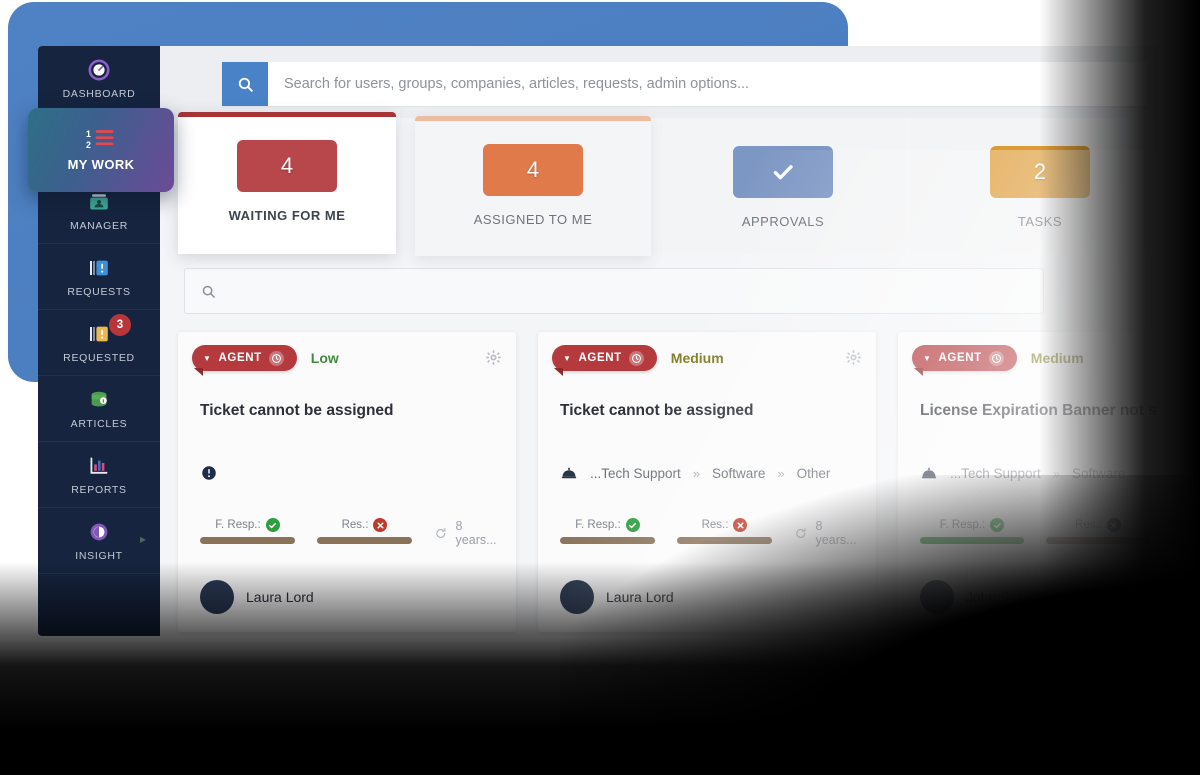 Image resolution: width=1200 pixels, height=775 pixels. I want to click on stat-card-label: WAITING FOR ME, so click(287, 215).